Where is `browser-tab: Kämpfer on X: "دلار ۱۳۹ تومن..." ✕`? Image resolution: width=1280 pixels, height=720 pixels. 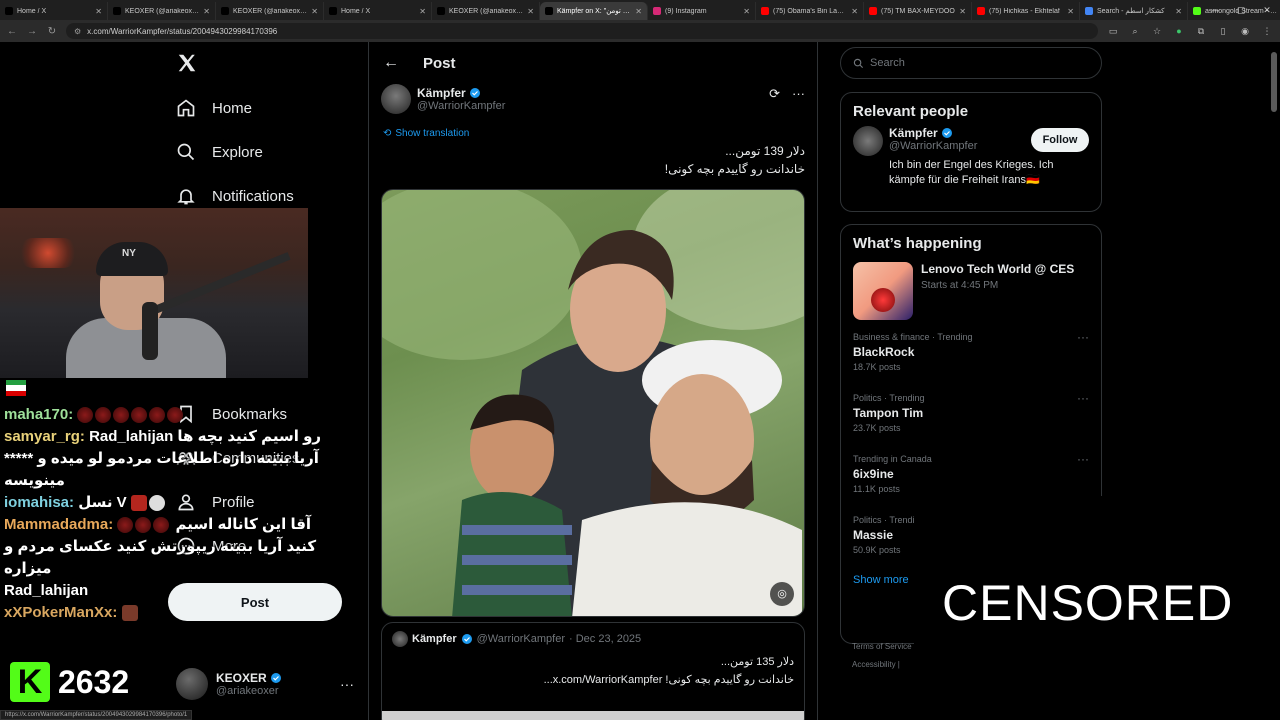
browser-tab: Kämpfer on X: "دلار ۱۳۹ تومن..." ✕ is located at coordinates (594, 11).